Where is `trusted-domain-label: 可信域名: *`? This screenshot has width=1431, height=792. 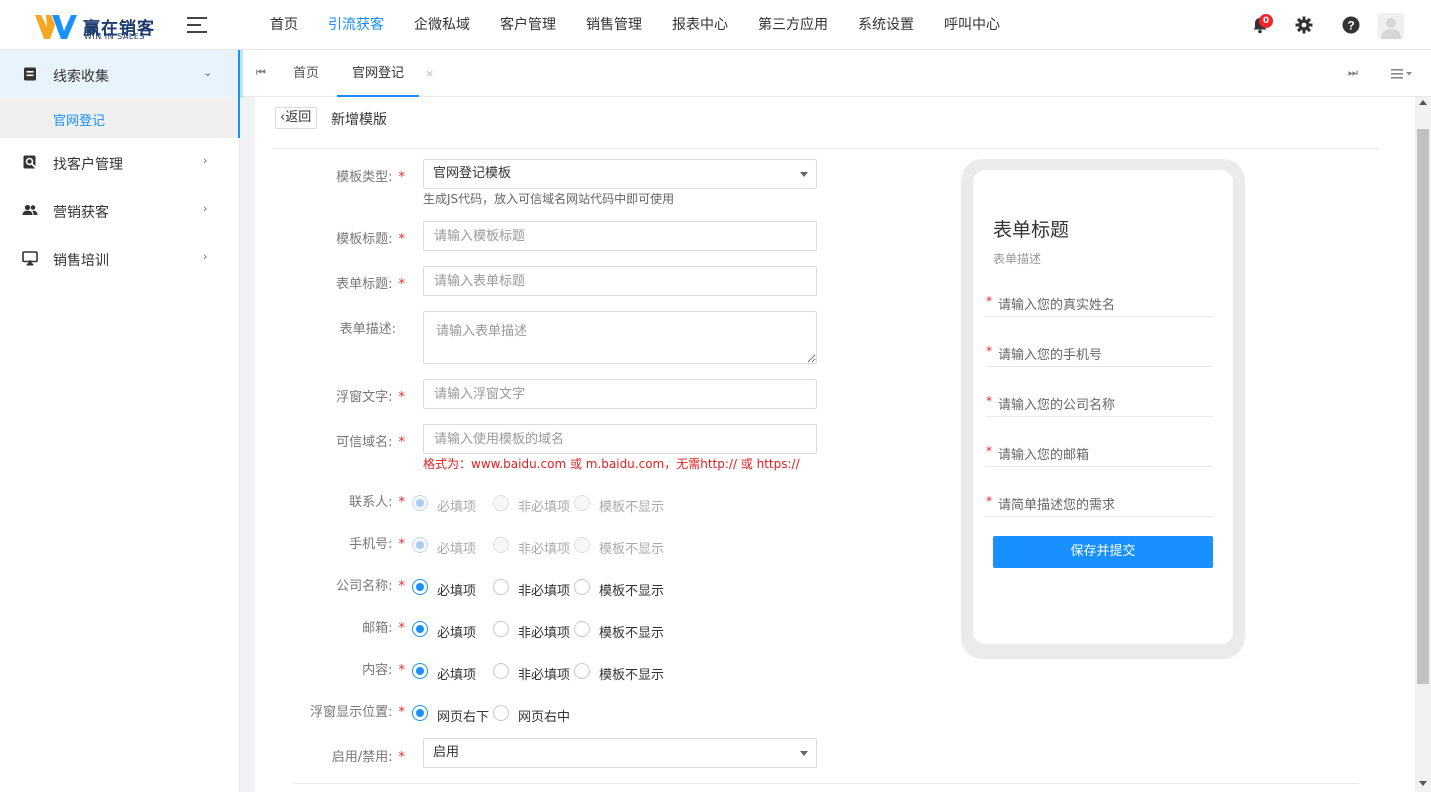
trusted-domain-label: 可信域名: * is located at coordinates (370, 442).